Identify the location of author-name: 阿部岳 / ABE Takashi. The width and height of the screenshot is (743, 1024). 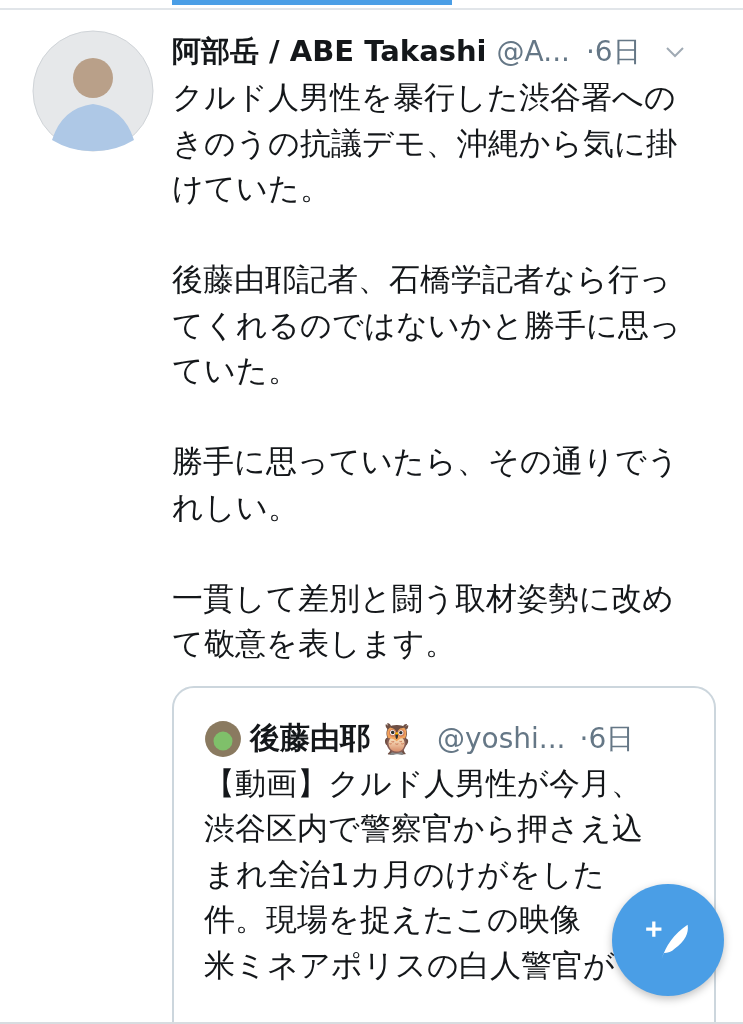
(329, 51).